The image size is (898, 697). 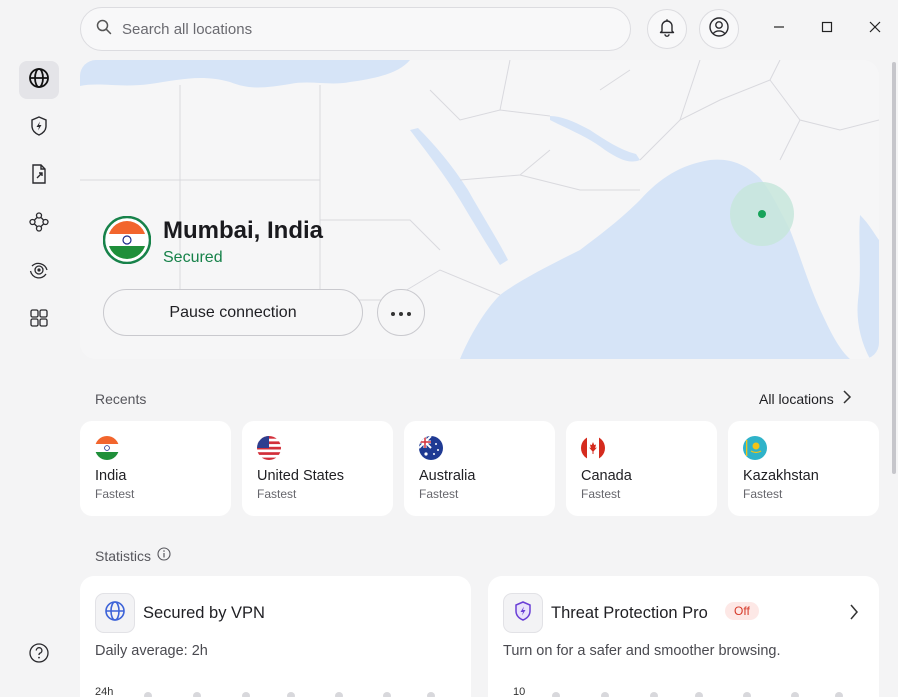 I want to click on sidebar-item-apps, so click(x=39, y=320).